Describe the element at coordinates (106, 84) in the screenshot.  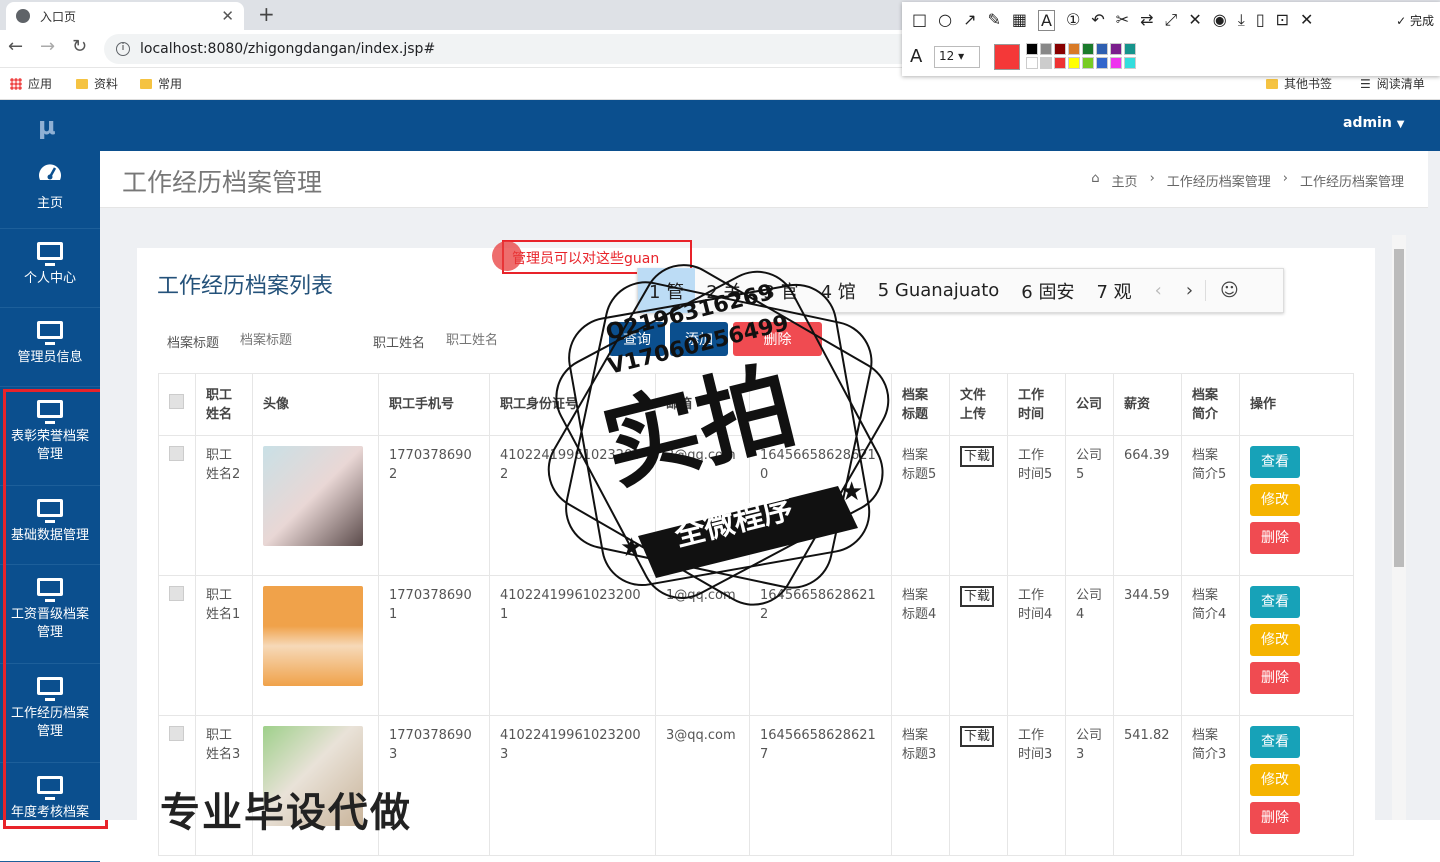
I see `bookmark-label: 资料` at that location.